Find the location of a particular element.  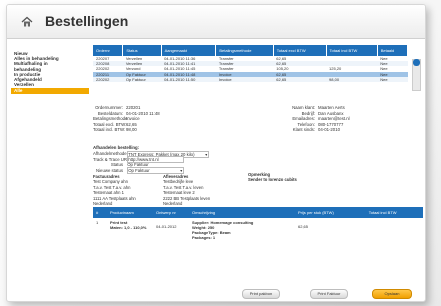

column-header: Ontwerp nr is located at coordinates (171, 212).